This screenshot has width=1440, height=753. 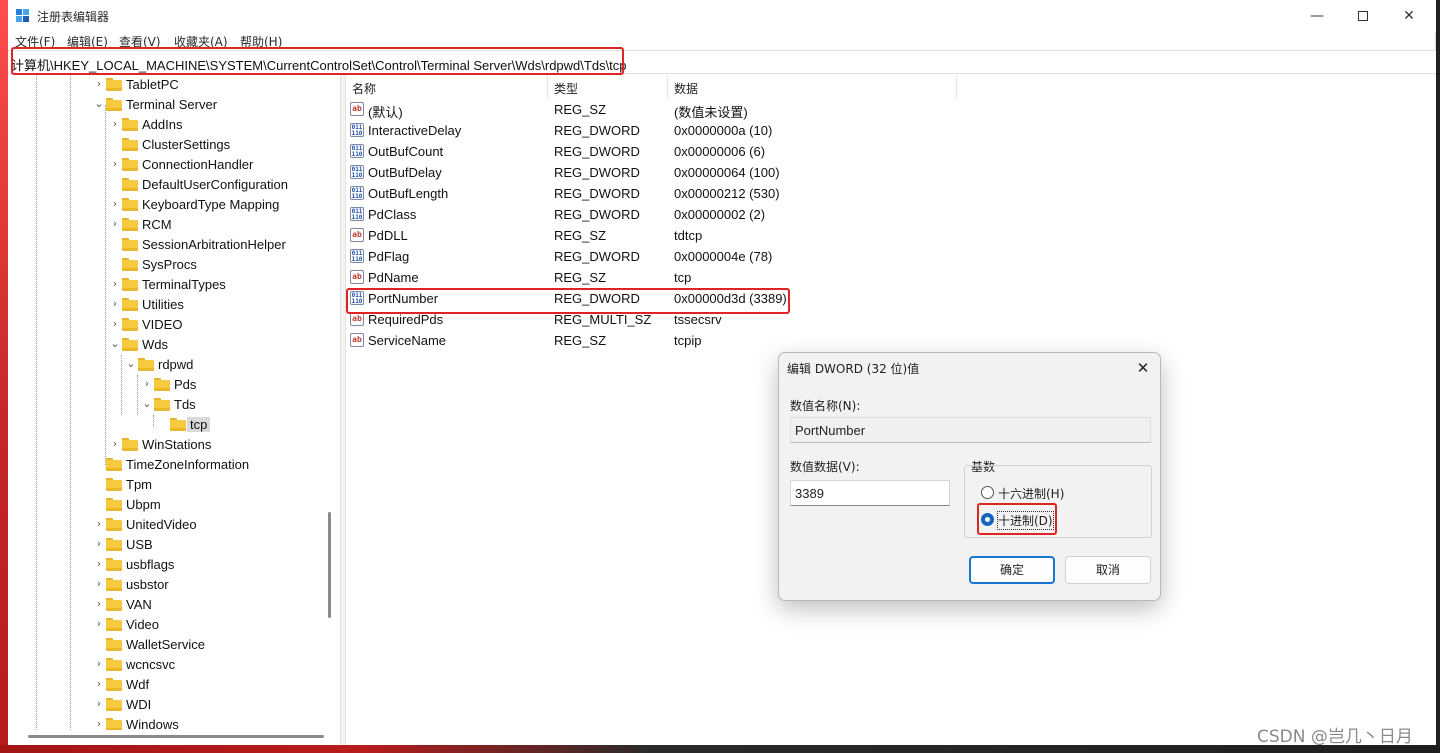 What do you see at coordinates (970, 430) in the screenshot?
I see `value-name-field: PortNumber` at bounding box center [970, 430].